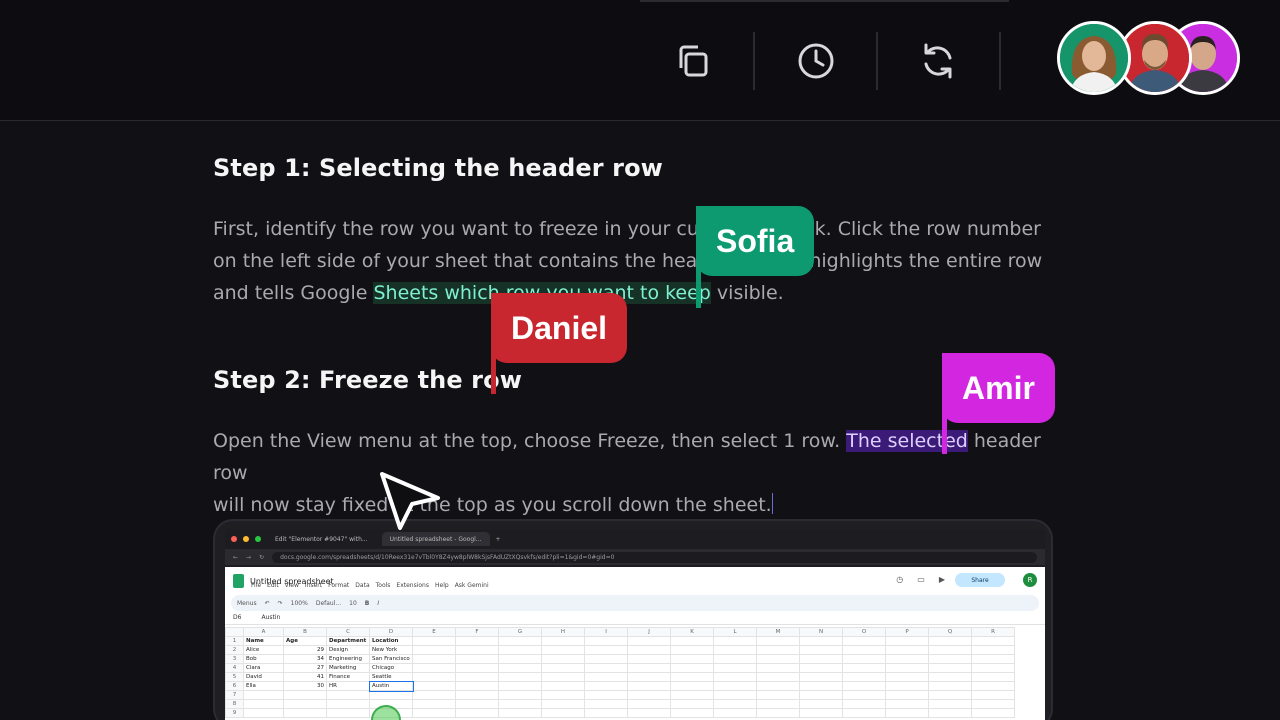 This screenshot has height=720, width=1280. I want to click on table-cell: Age, so click(305, 641).